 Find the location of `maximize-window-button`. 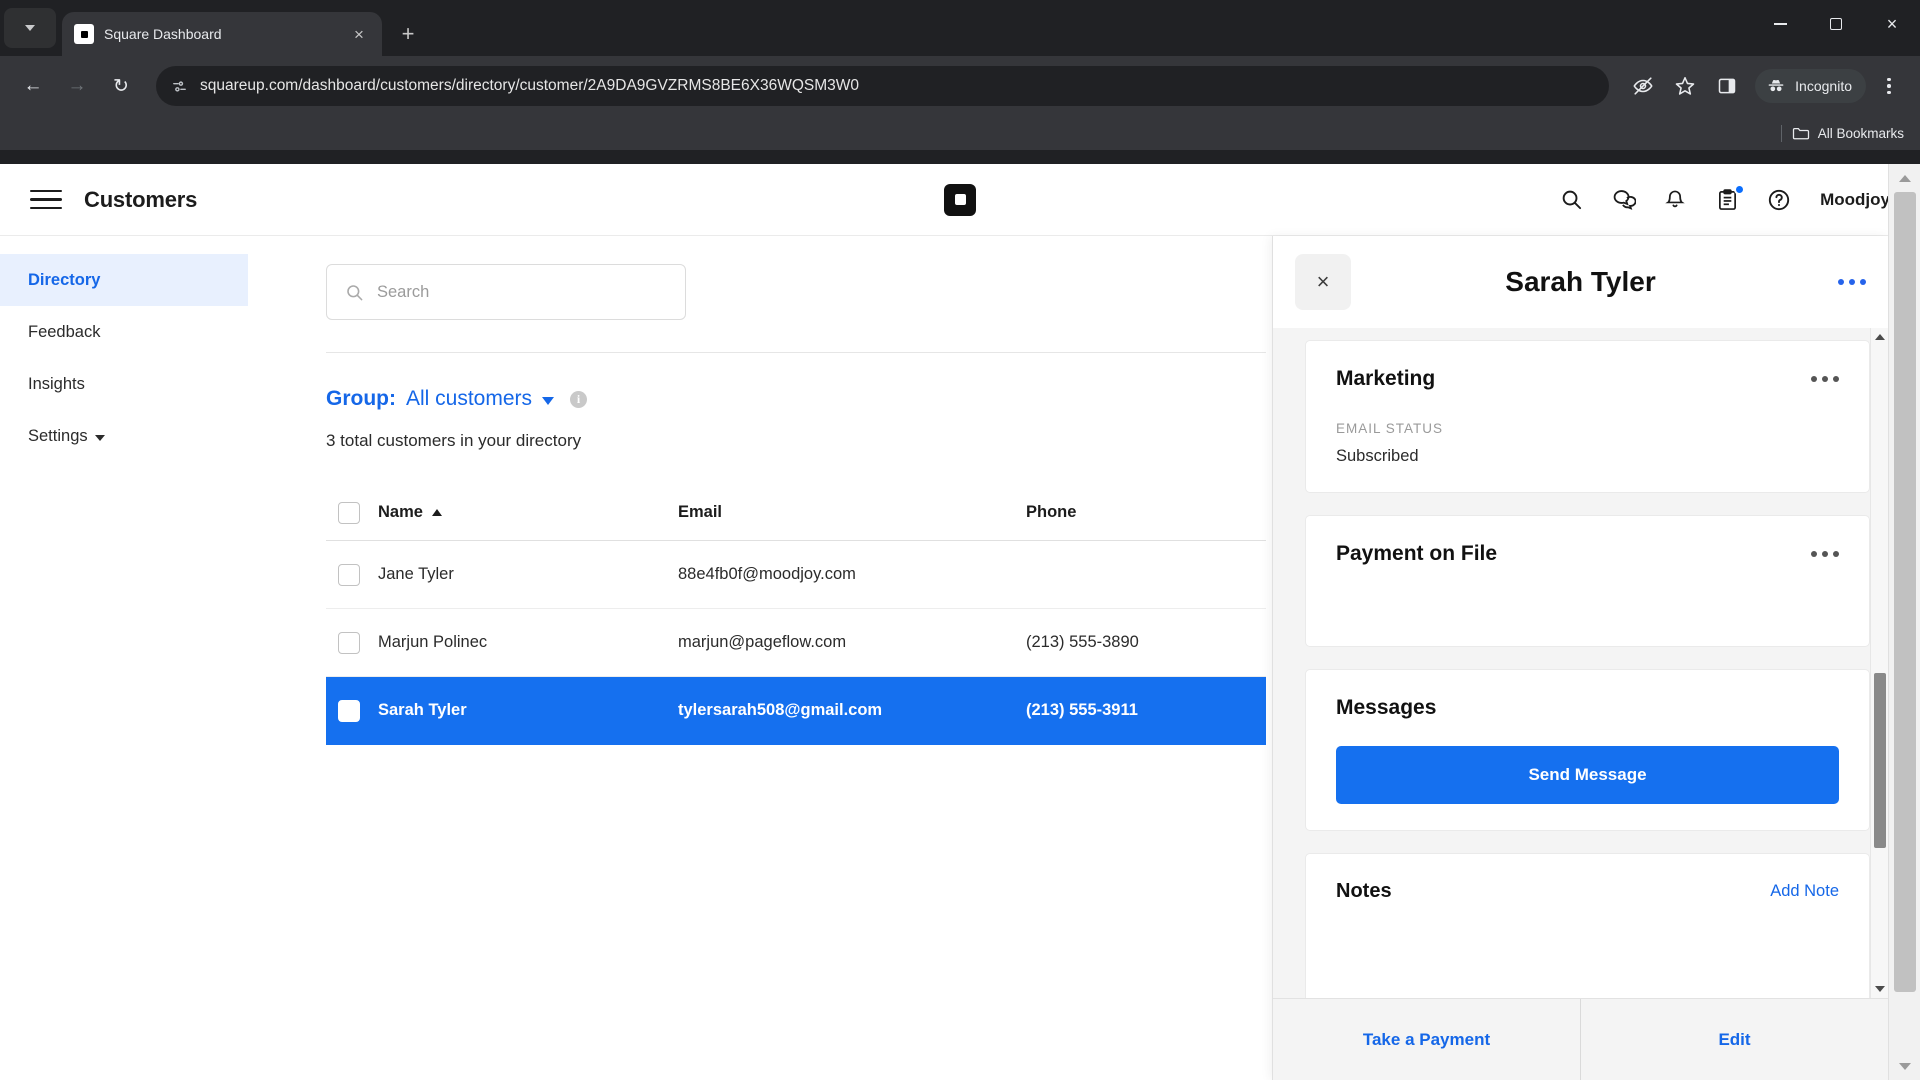

maximize-window-button is located at coordinates (1836, 24).